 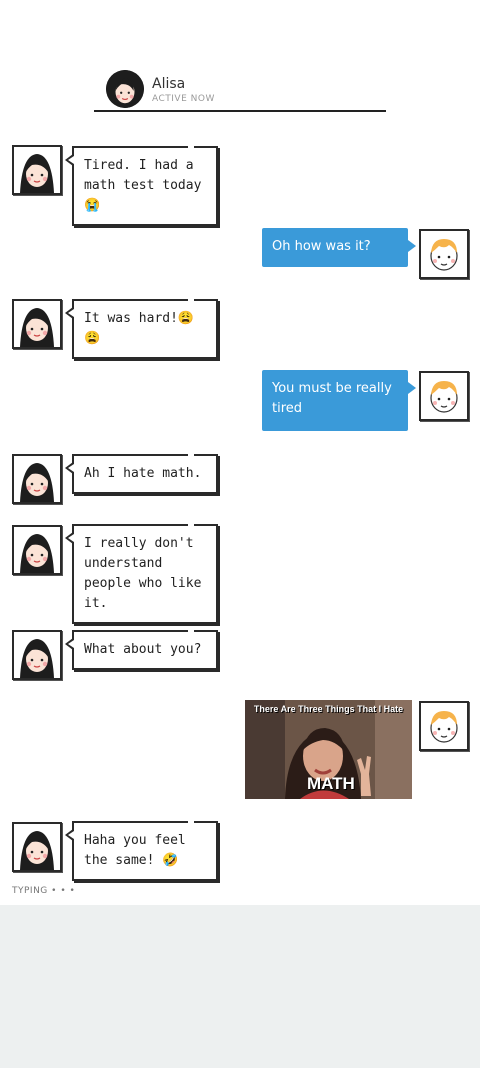 I want to click on incoming-message: What about you?, so click(x=141, y=648).